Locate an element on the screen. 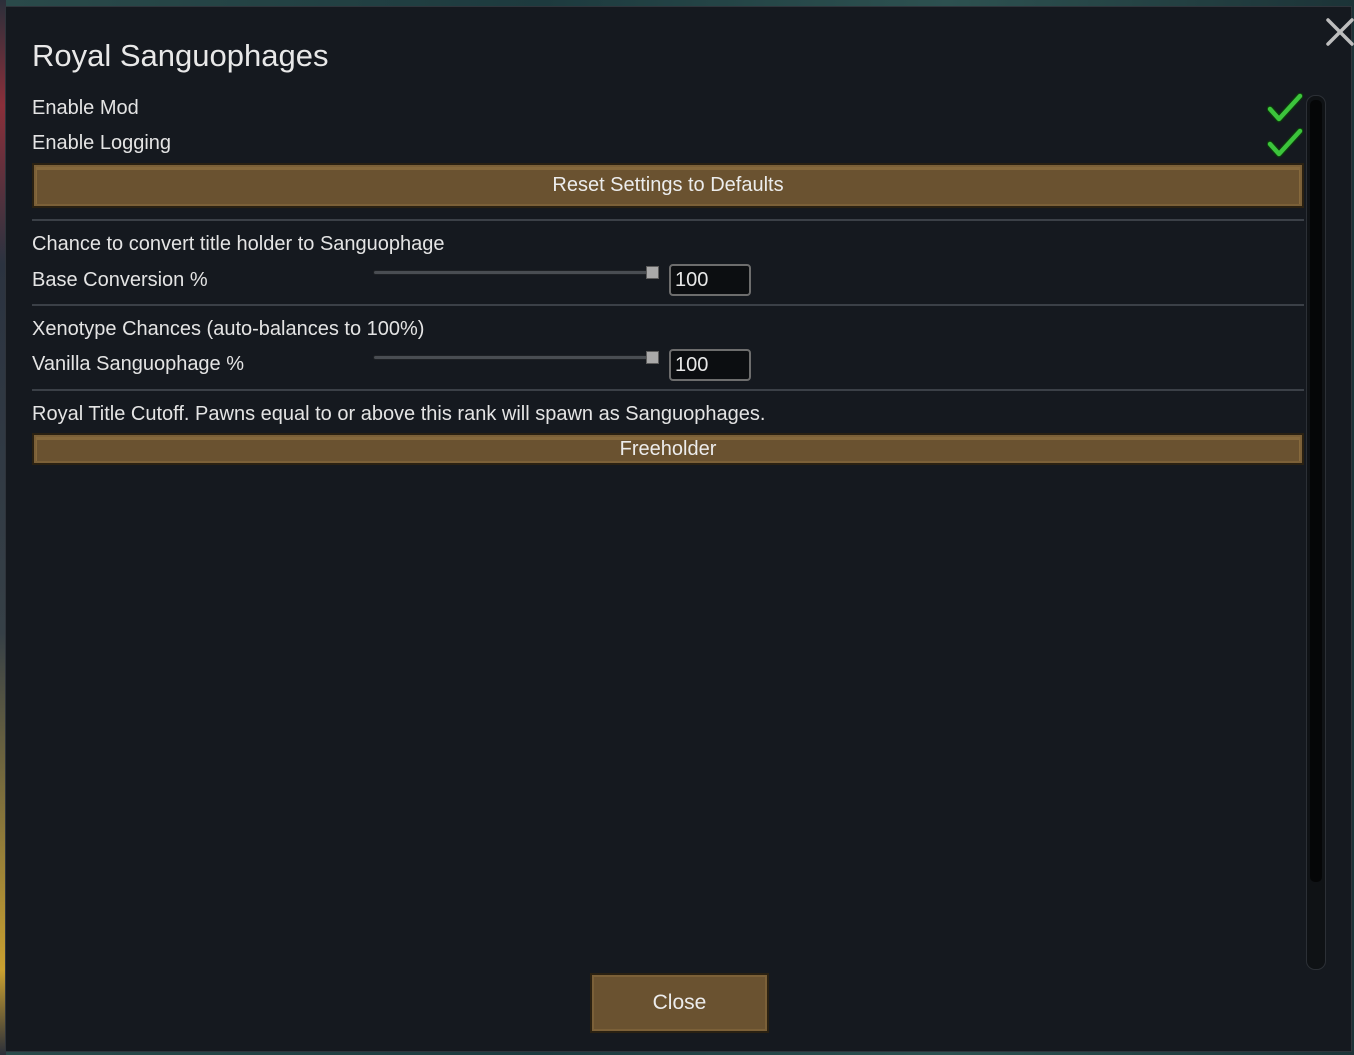  scrollbar-thumb is located at coordinates (1316, 491).